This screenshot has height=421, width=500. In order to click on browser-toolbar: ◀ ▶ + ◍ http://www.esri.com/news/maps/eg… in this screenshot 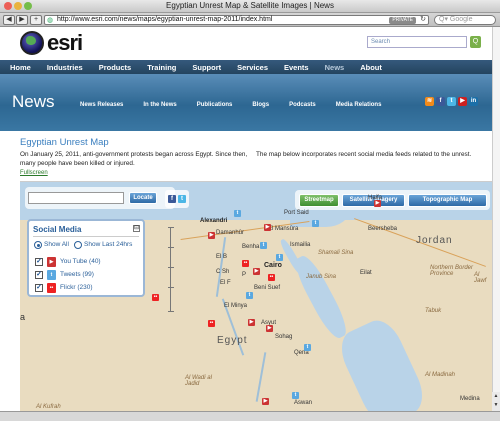, I will do `click(250, 20)`.